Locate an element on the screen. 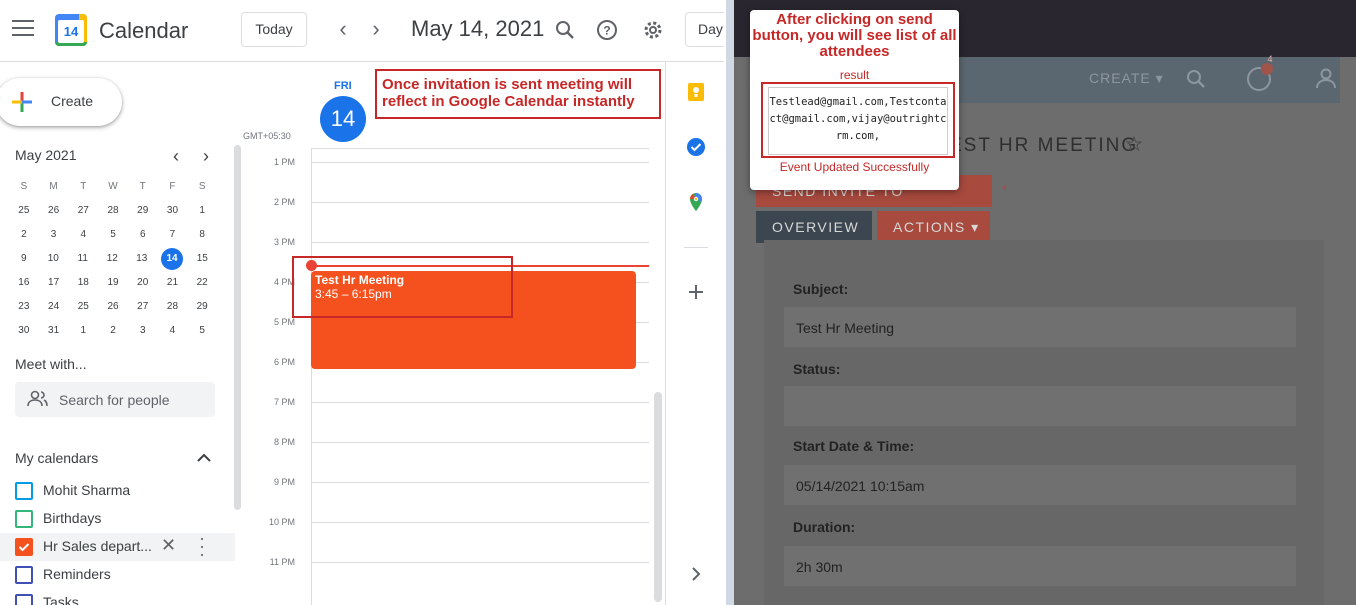 This screenshot has width=1356, height=605. calendar-item: Mohit Sharma is located at coordinates (117, 491).